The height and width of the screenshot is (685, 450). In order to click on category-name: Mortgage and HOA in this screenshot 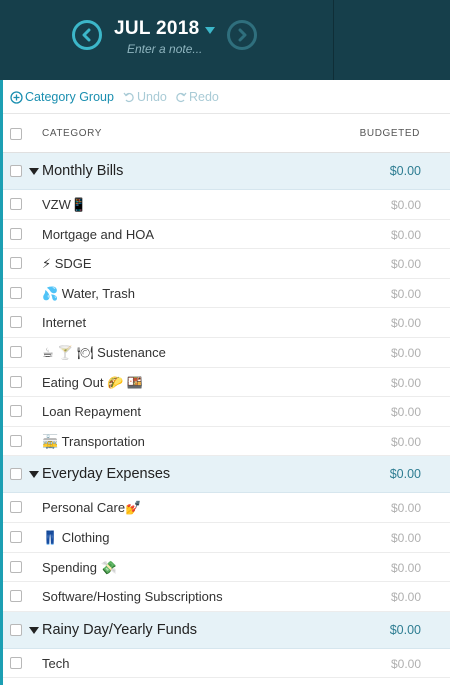, I will do `click(98, 234)`.